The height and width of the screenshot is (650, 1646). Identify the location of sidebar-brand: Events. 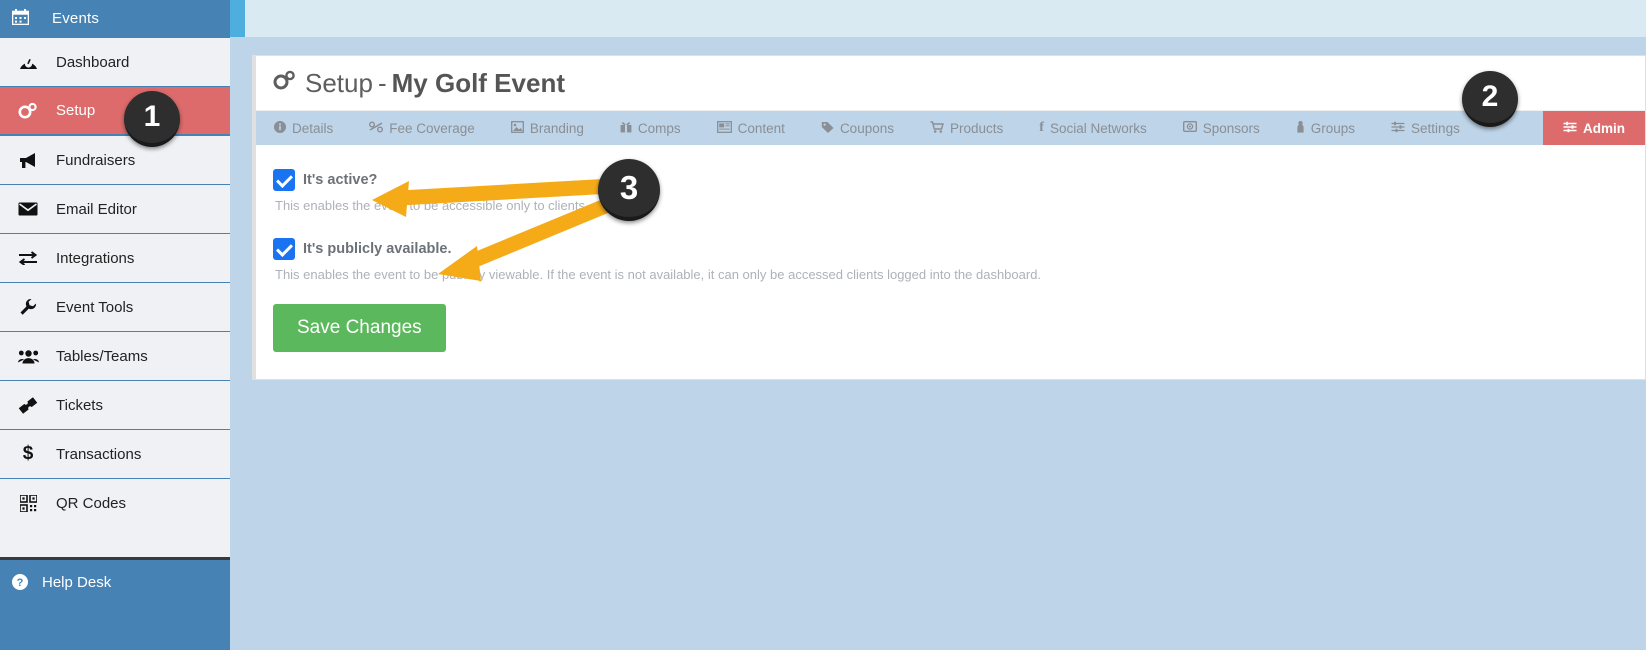
(115, 18).